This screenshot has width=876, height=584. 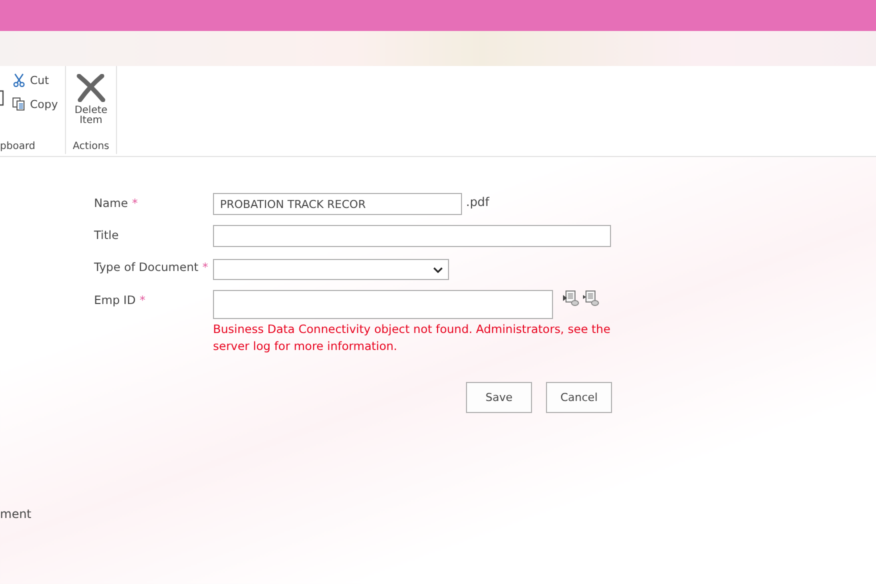 I want to click on caret-icon, so click(x=438, y=269).